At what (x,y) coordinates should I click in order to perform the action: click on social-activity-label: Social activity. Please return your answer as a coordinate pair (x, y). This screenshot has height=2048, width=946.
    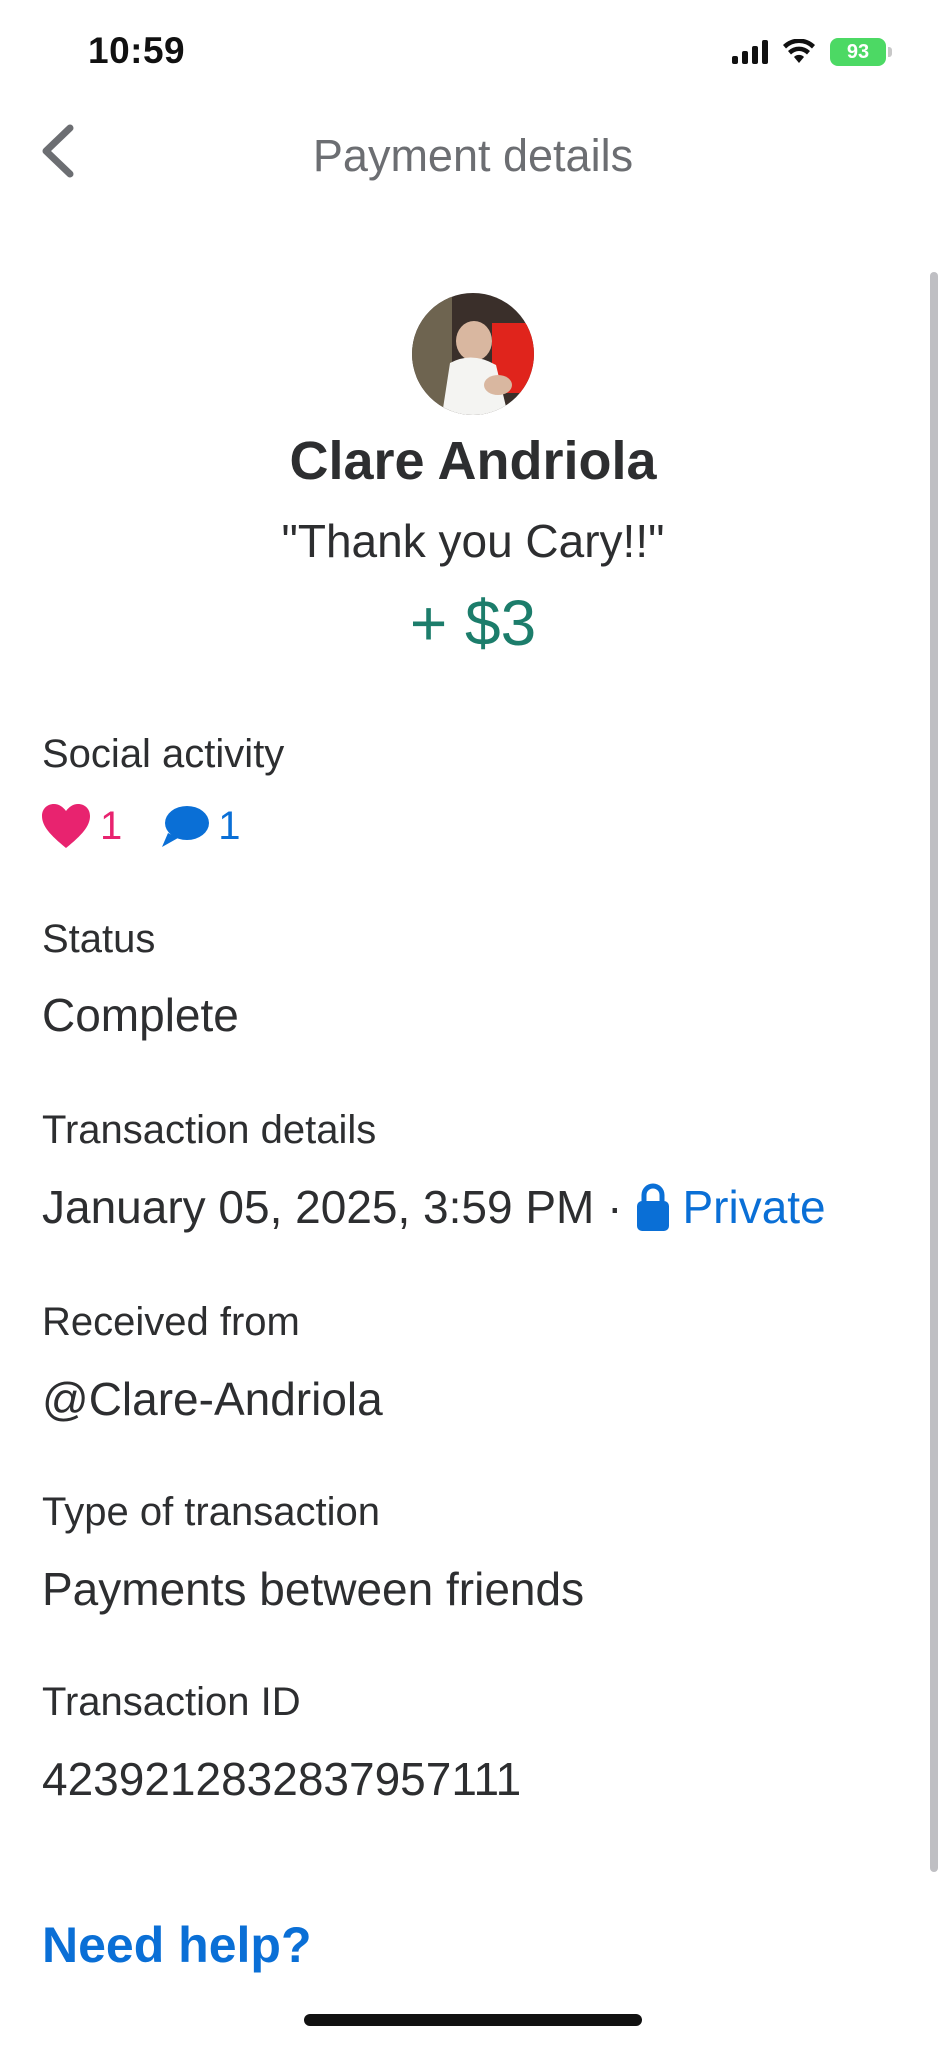
    Looking at the image, I should click on (163, 754).